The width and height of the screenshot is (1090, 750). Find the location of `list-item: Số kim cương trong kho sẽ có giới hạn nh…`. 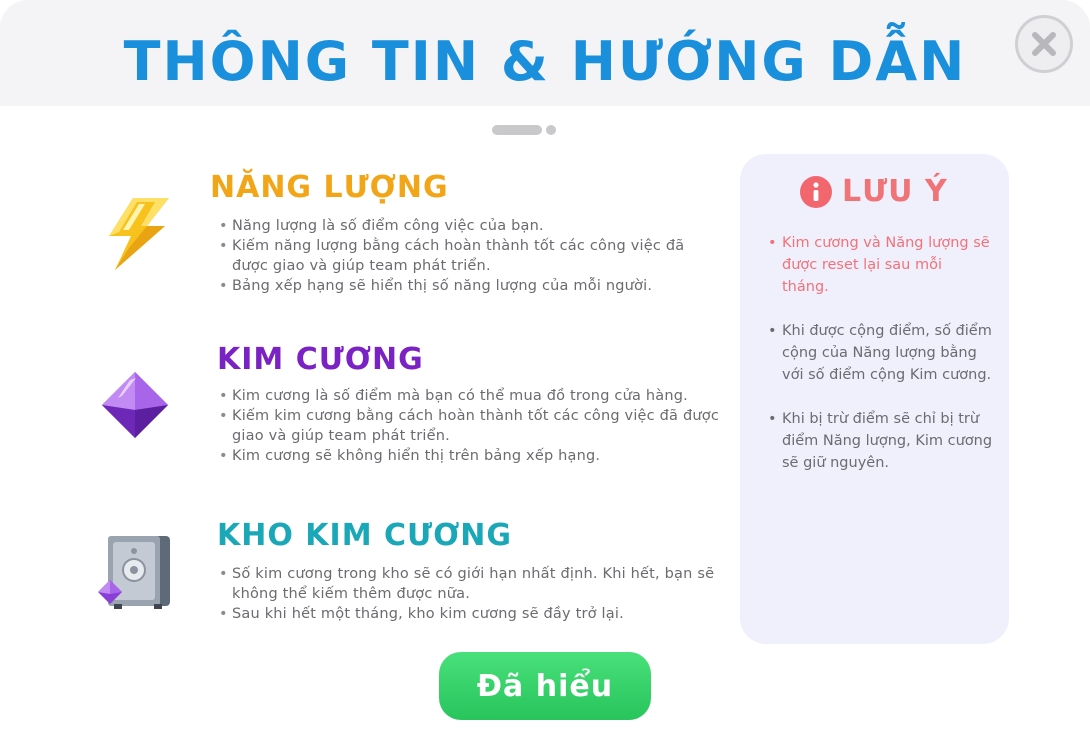

list-item: Số kim cương trong kho sẽ có giới hạn nh… is located at coordinates (469, 584).